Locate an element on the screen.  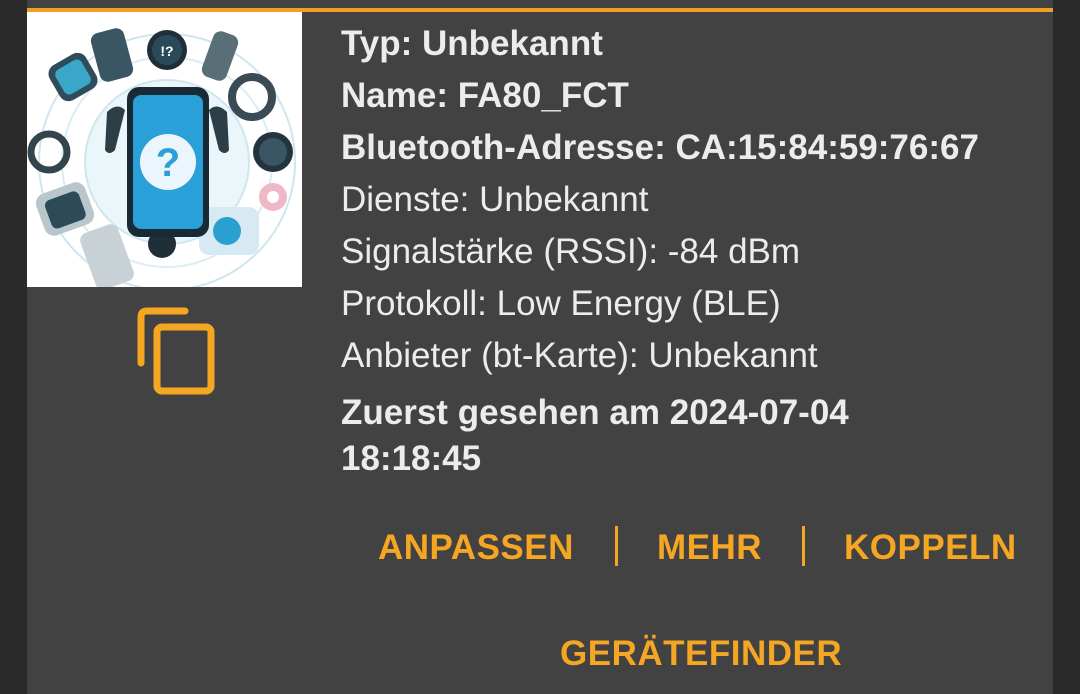
device-image: !? ? is located at coordinates (164, 149).